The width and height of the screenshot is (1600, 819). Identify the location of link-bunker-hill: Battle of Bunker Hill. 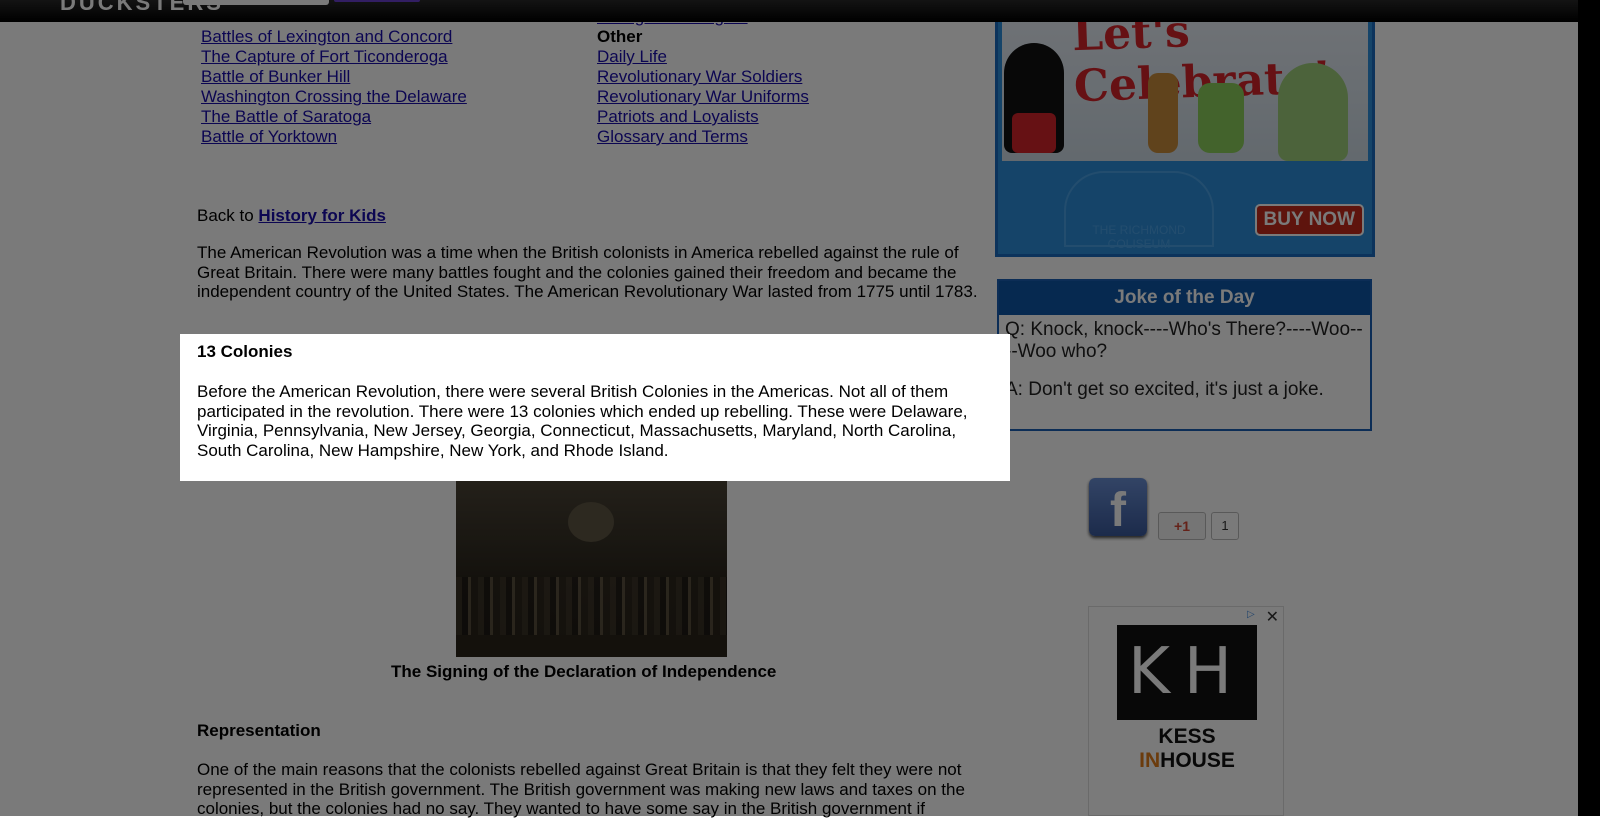
(334, 77).